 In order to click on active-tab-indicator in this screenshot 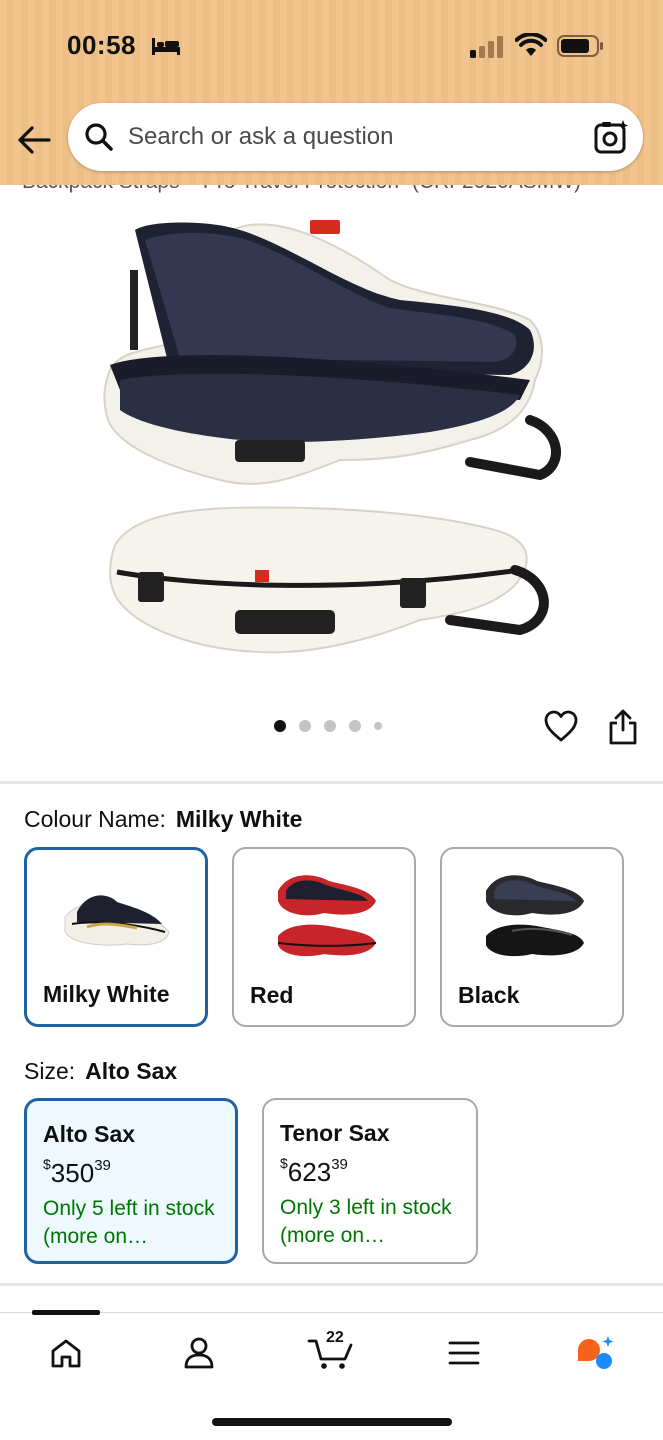, I will do `click(66, 1312)`.